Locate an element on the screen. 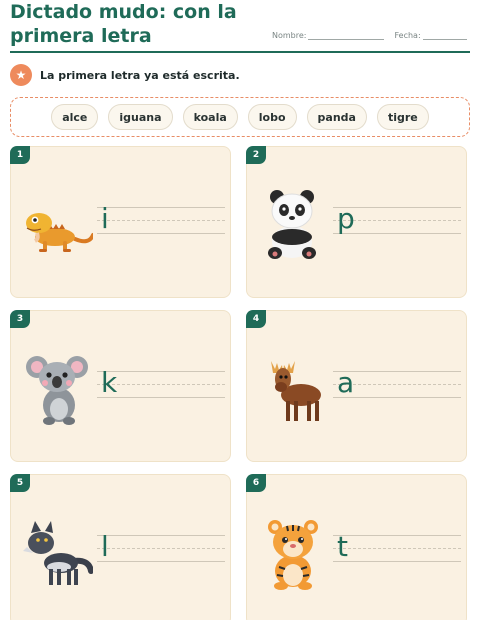  first-letter: a is located at coordinates (346, 382).